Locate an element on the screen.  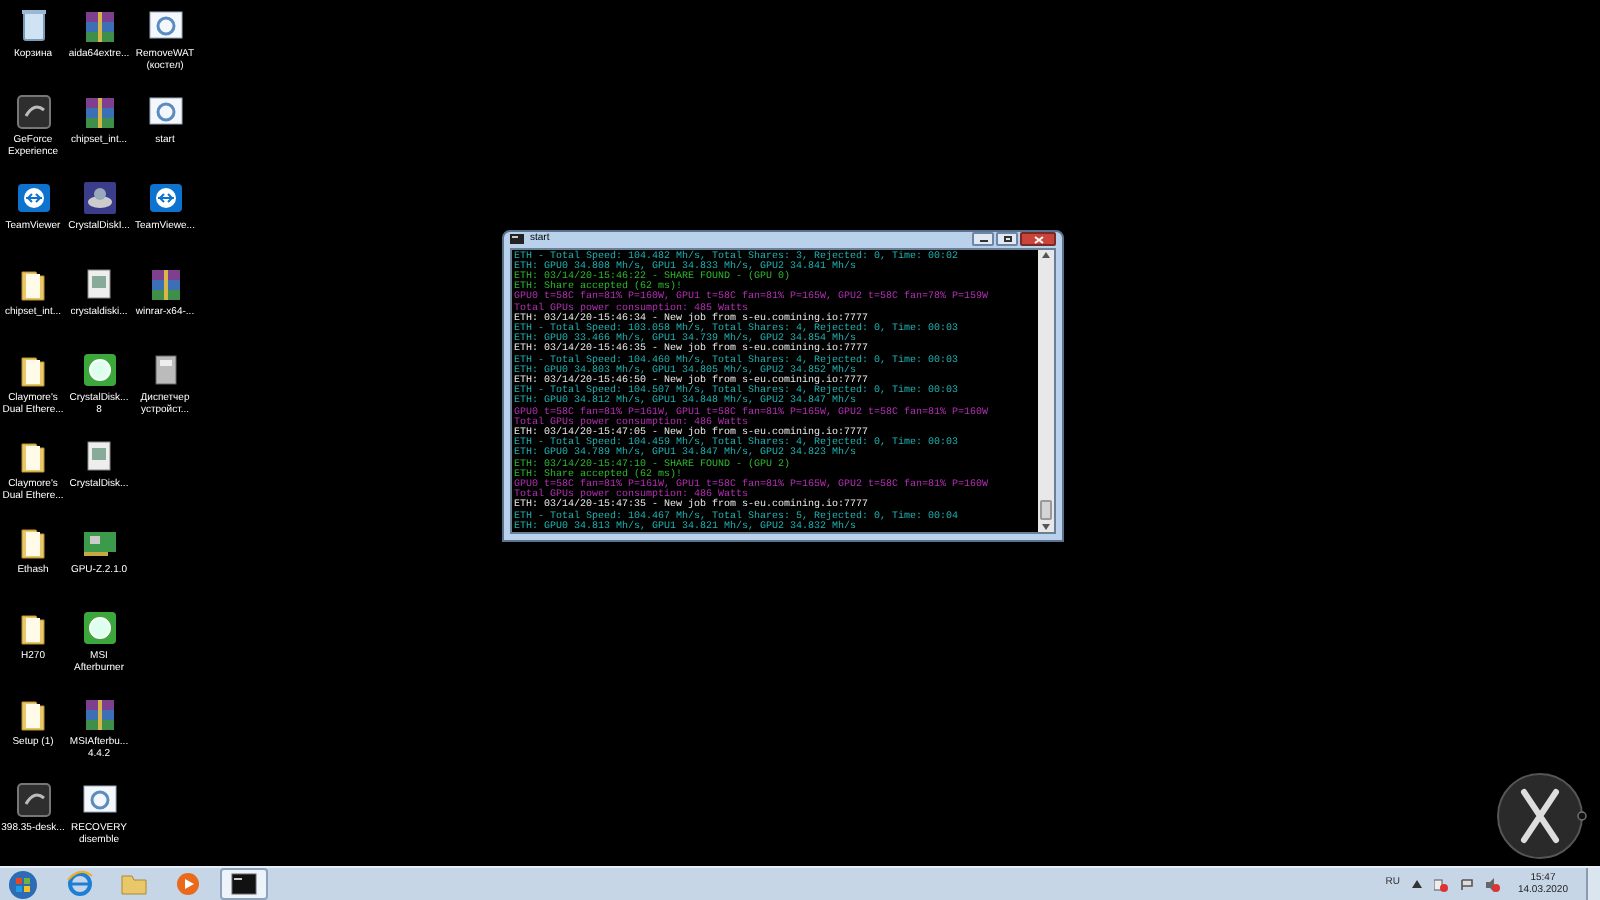
show-hidden-icons is located at coordinates (1416, 884).